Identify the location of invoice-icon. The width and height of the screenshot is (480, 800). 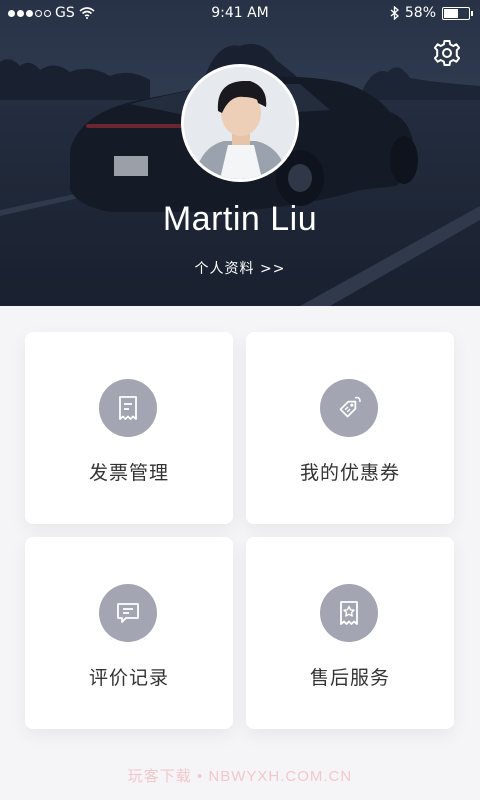
(128, 408).